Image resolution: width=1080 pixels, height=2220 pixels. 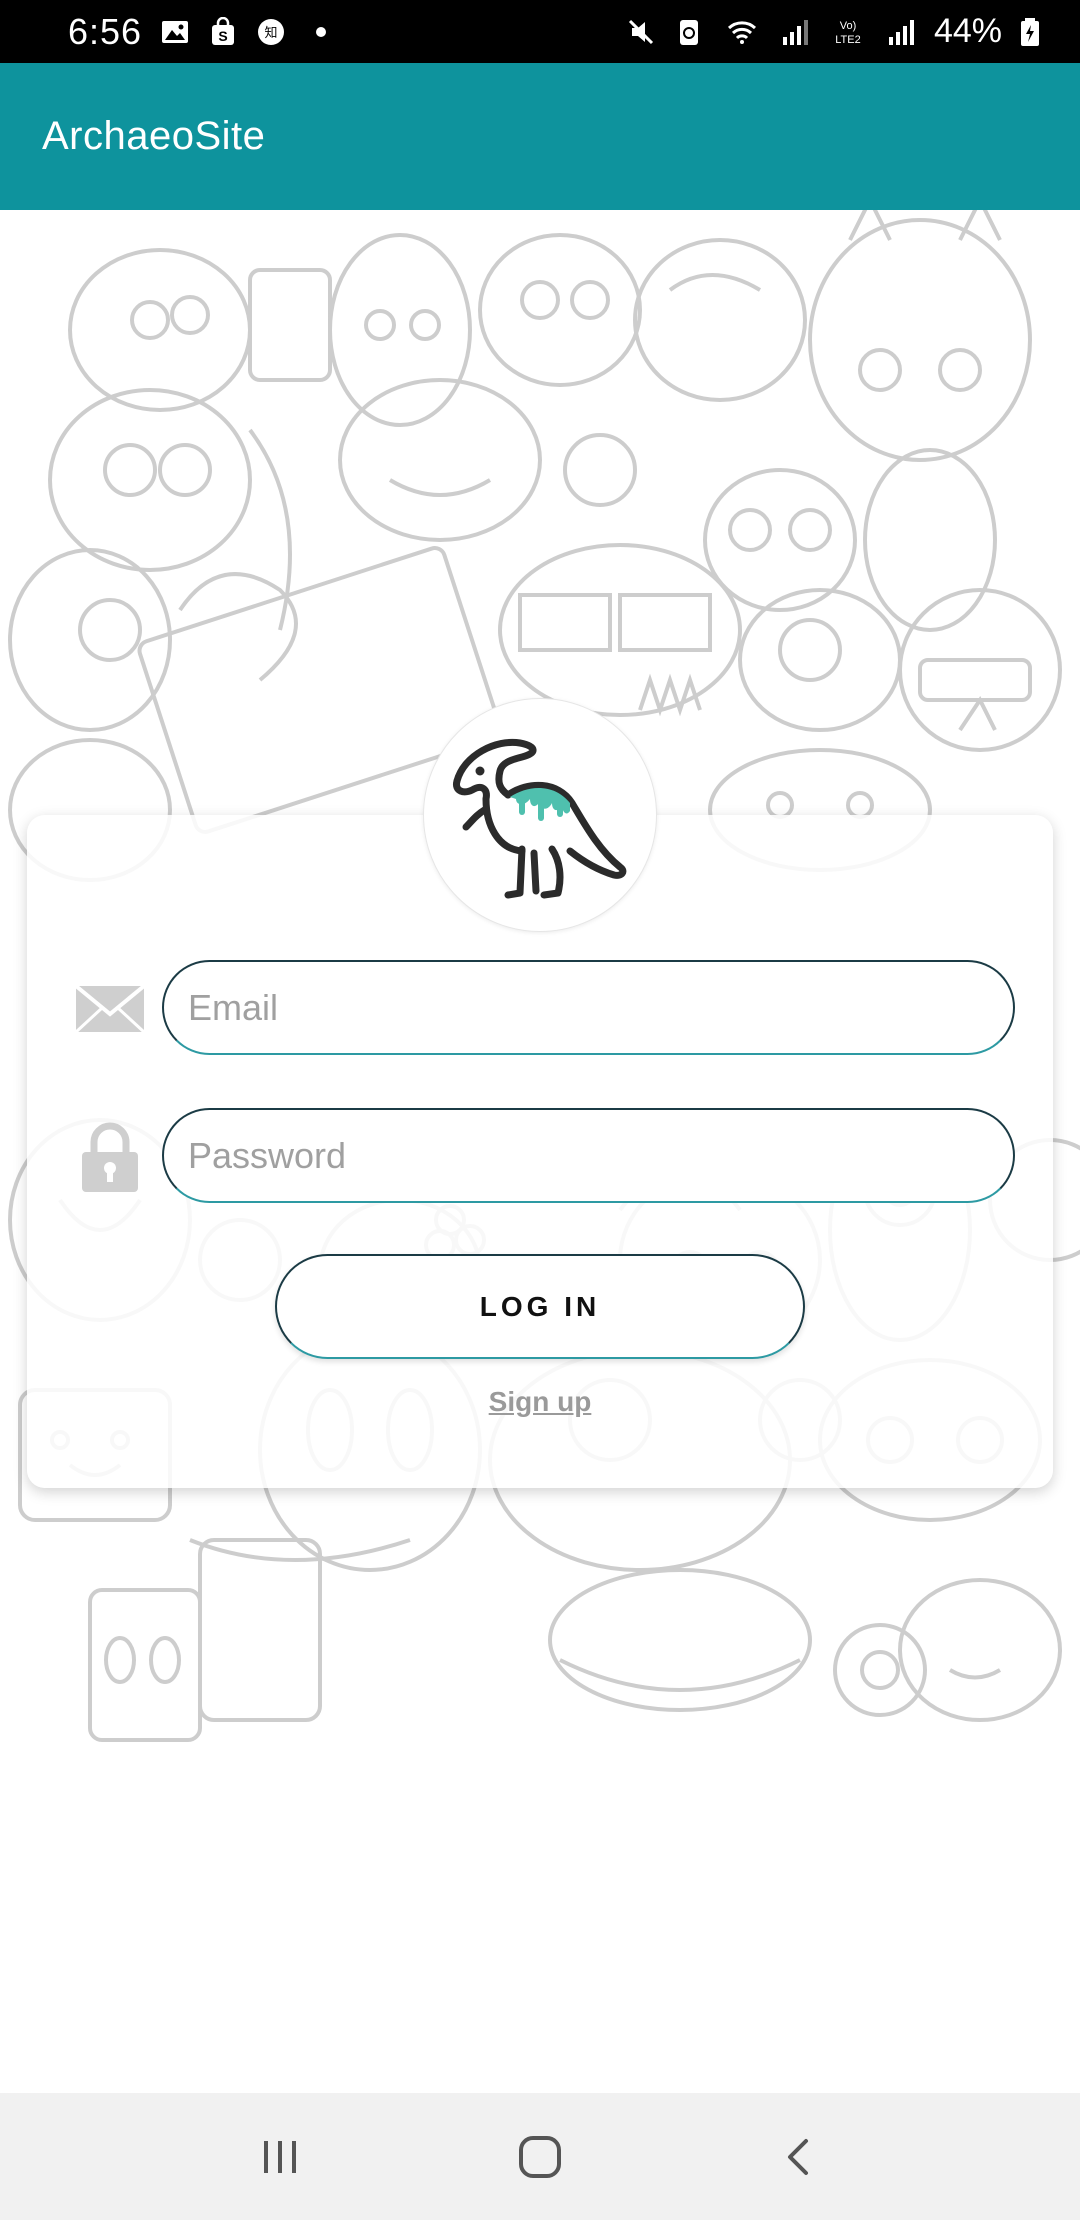 I want to click on battery-icon, so click(x=1030, y=31).